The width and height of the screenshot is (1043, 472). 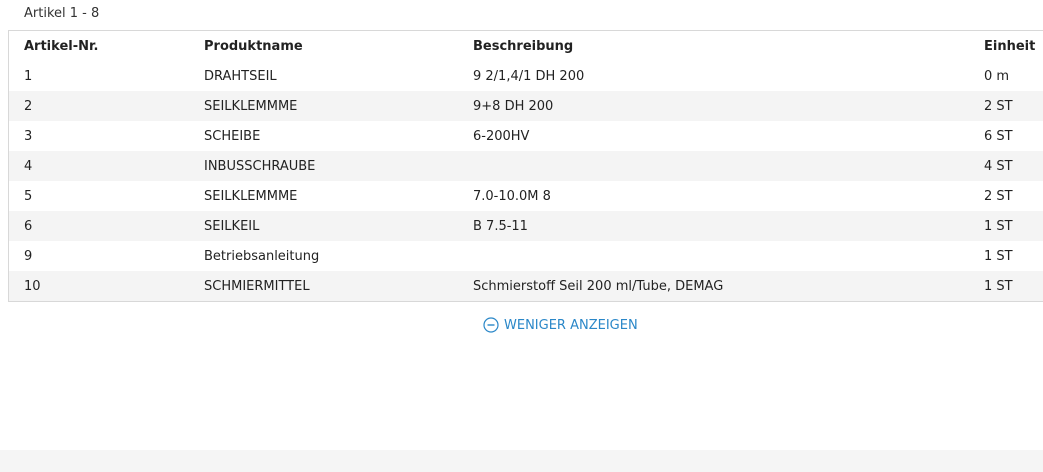 I want to click on cell-article-no: 6, so click(x=99, y=226).